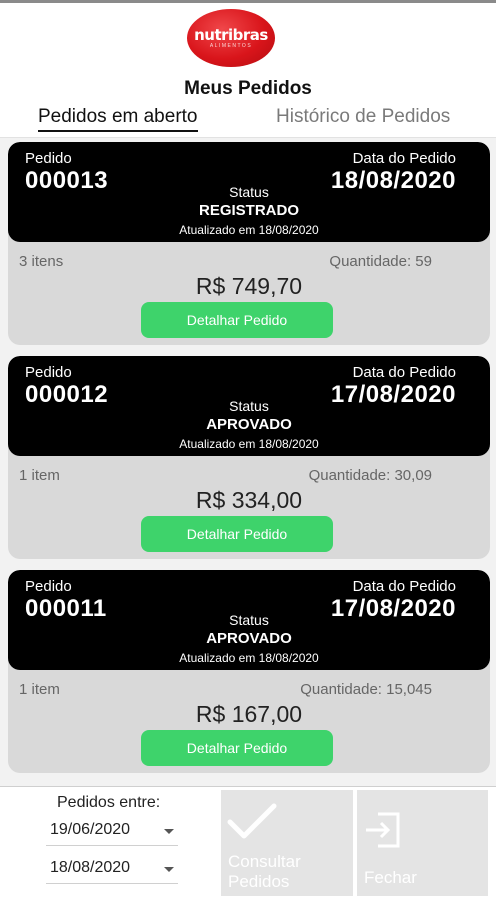 The image size is (496, 900). What do you see at coordinates (264, 871) in the screenshot?
I see `consult-orders-label: Consultar Pedidos` at bounding box center [264, 871].